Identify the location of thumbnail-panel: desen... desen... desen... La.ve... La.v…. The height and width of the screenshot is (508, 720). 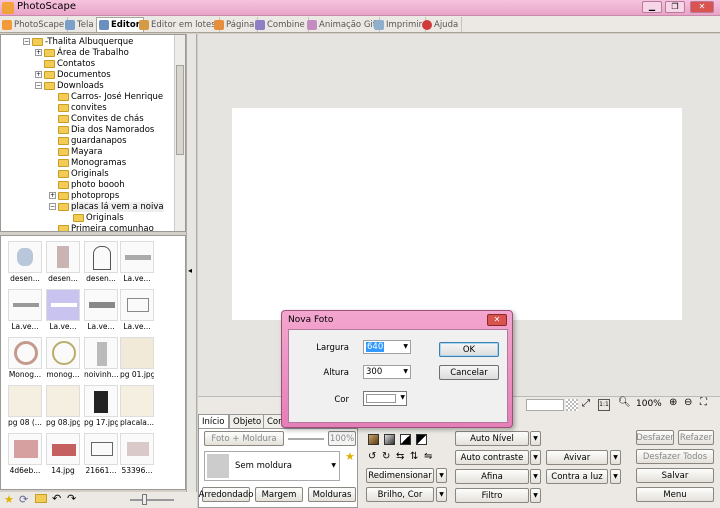
(93, 362).